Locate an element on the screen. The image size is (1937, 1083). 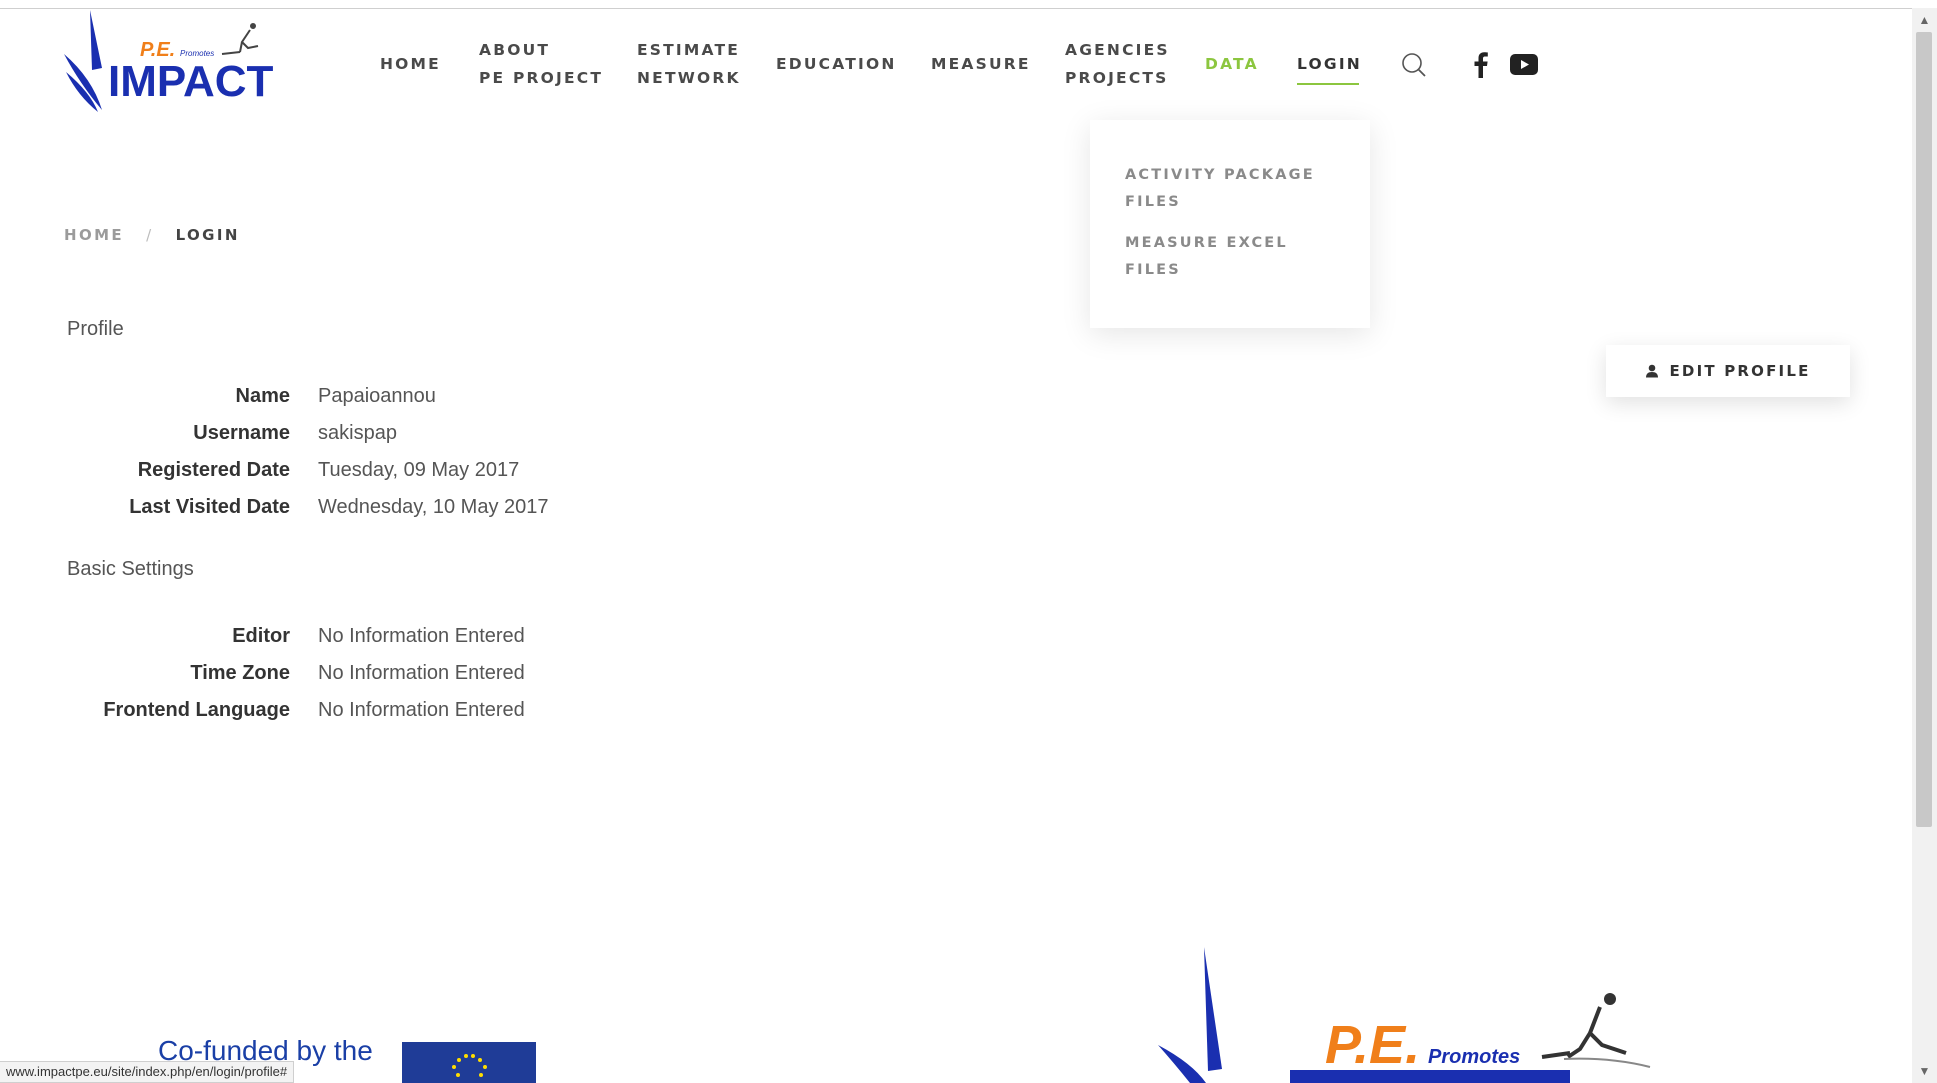
user-icon is located at coordinates (1652, 371).